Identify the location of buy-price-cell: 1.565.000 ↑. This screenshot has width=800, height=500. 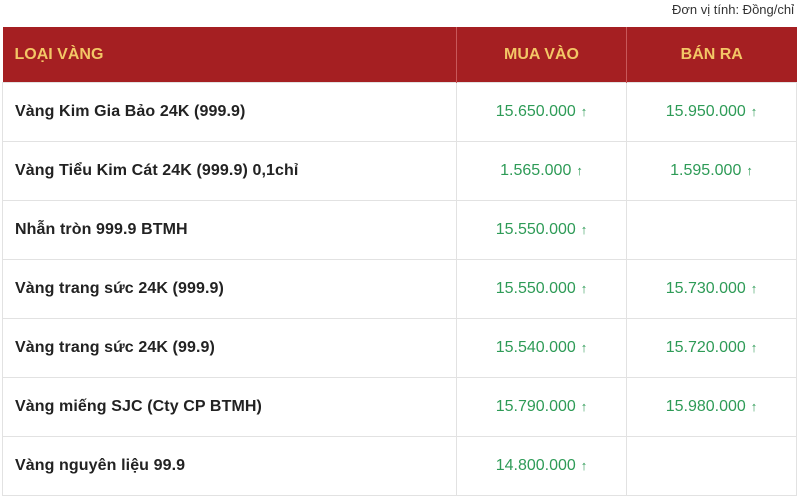
(541, 171).